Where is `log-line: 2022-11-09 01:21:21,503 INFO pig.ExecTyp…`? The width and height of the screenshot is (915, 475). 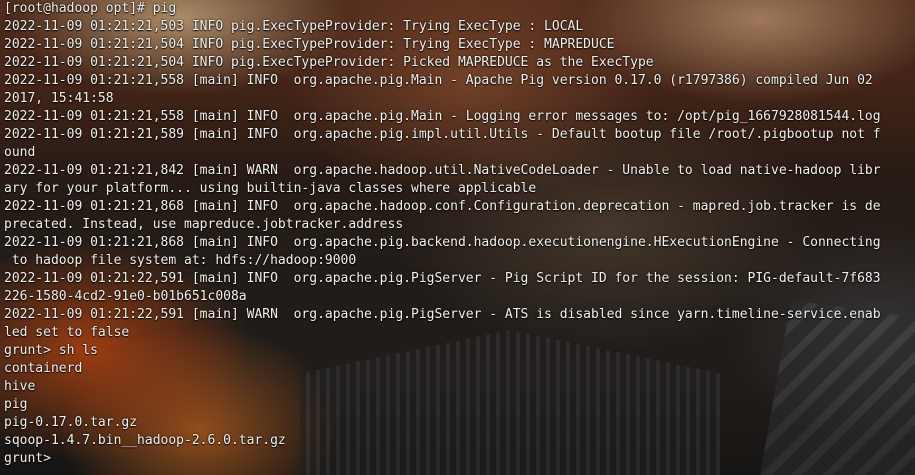
log-line: 2022-11-09 01:21:21,503 INFO pig.ExecTyp… is located at coordinates (294, 26).